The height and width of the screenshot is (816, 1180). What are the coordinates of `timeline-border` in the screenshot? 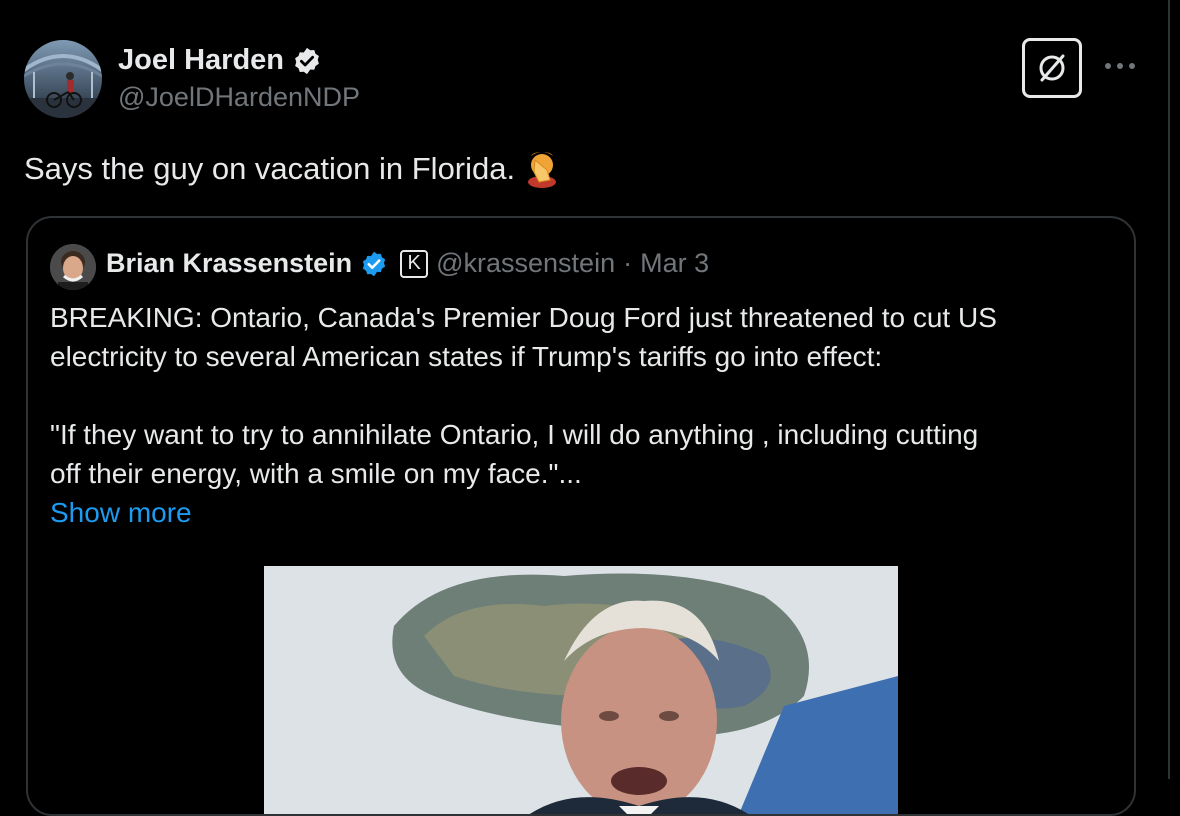 It's located at (1169, 389).